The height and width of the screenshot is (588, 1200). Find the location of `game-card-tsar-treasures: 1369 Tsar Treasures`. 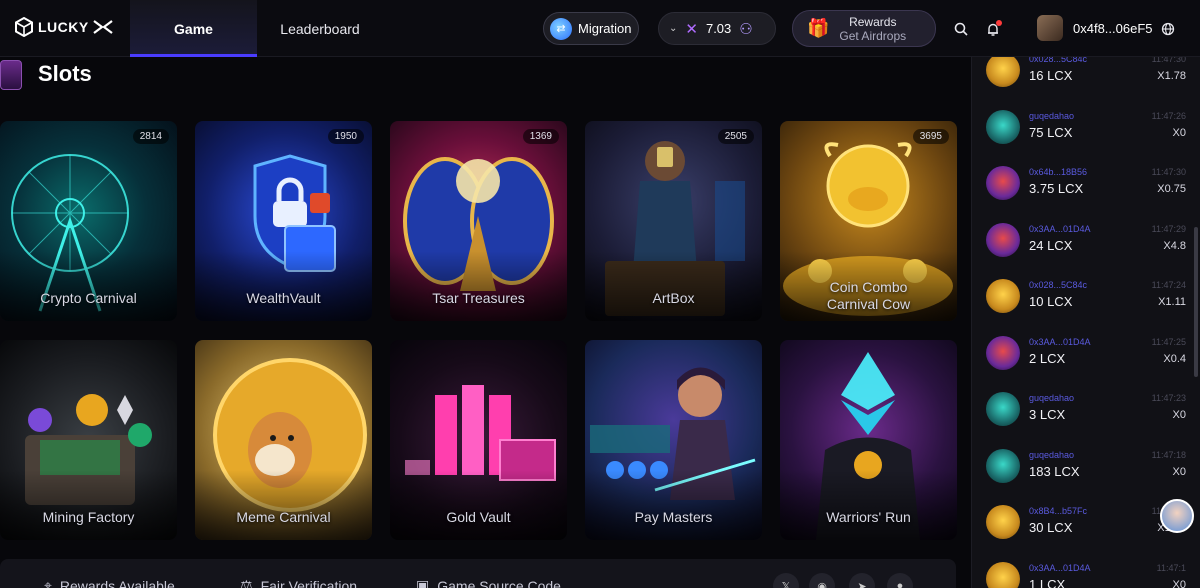

game-card-tsar-treasures: 1369 Tsar Treasures is located at coordinates (478, 221).